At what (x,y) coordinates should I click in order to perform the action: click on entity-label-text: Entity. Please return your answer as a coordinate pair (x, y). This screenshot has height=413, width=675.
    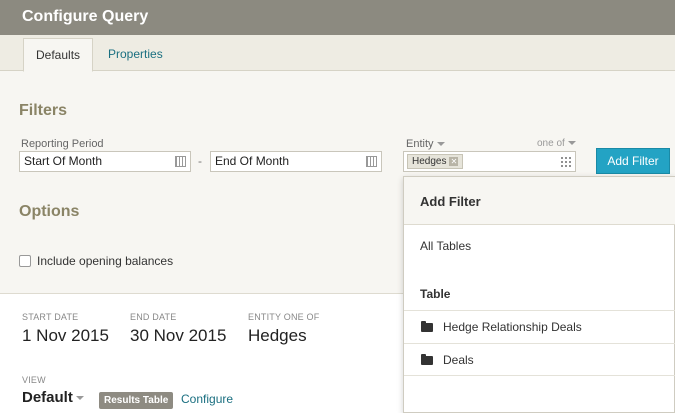
    Looking at the image, I should click on (420, 144).